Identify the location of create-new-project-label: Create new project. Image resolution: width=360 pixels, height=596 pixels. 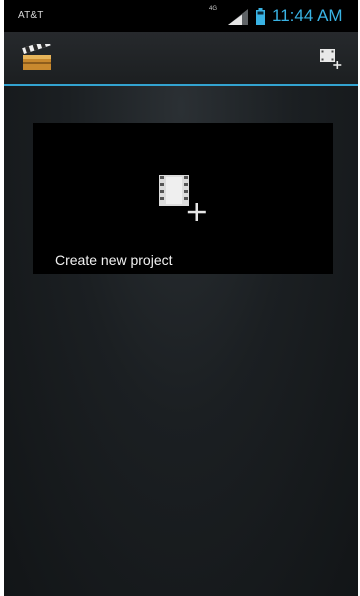
(114, 260).